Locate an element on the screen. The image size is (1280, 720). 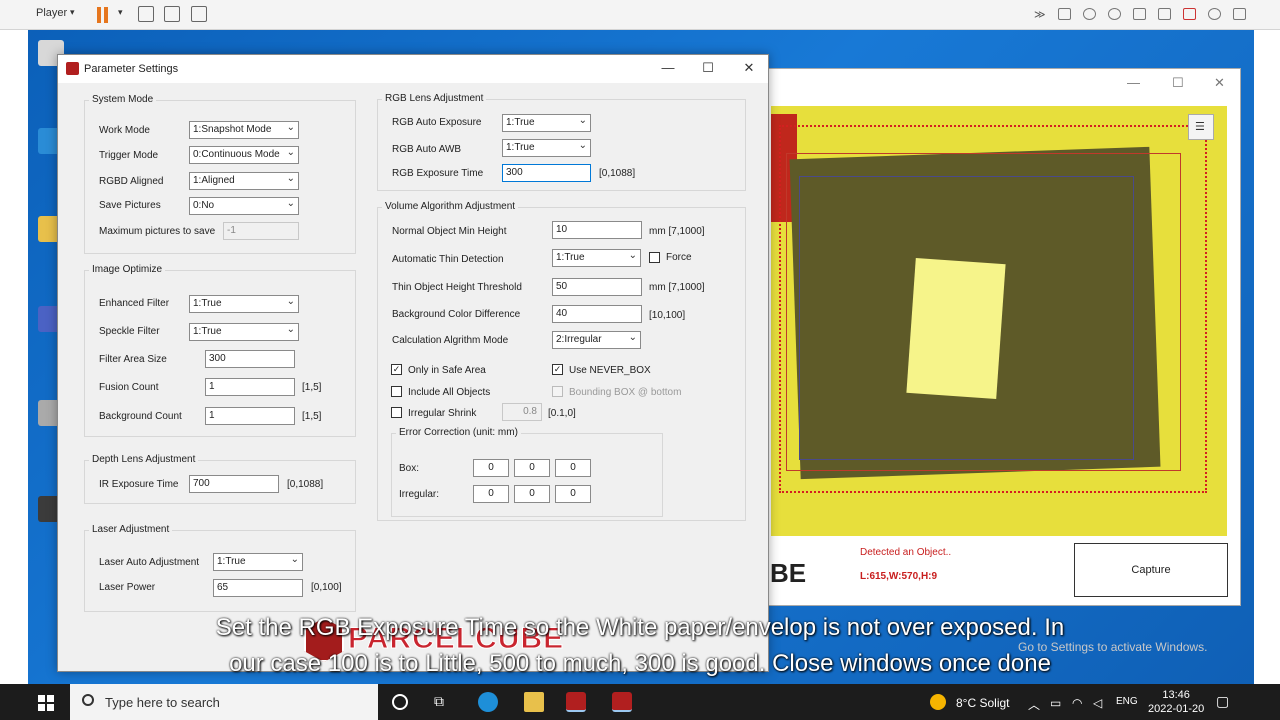
fusion-count-input: 1 is located at coordinates (250, 387).